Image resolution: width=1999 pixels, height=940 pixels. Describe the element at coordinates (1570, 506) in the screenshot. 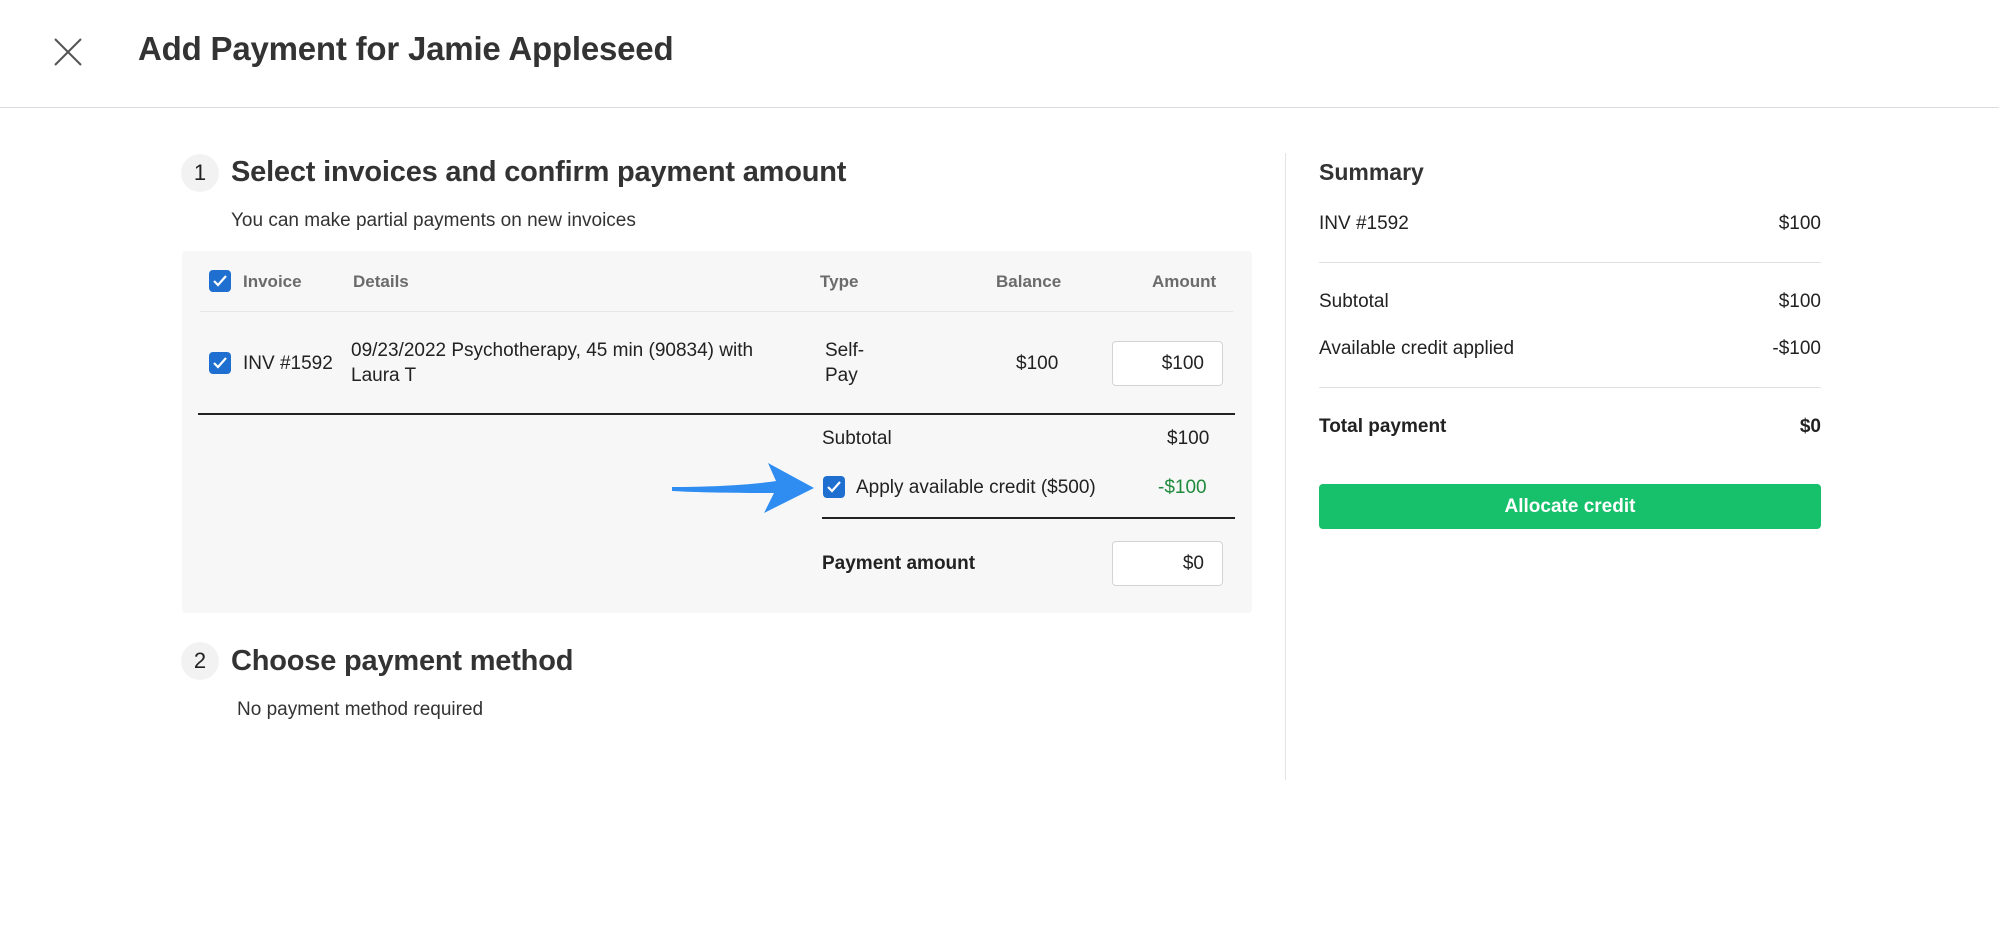

I see `allocate-credit-button: Allocate credit` at that location.